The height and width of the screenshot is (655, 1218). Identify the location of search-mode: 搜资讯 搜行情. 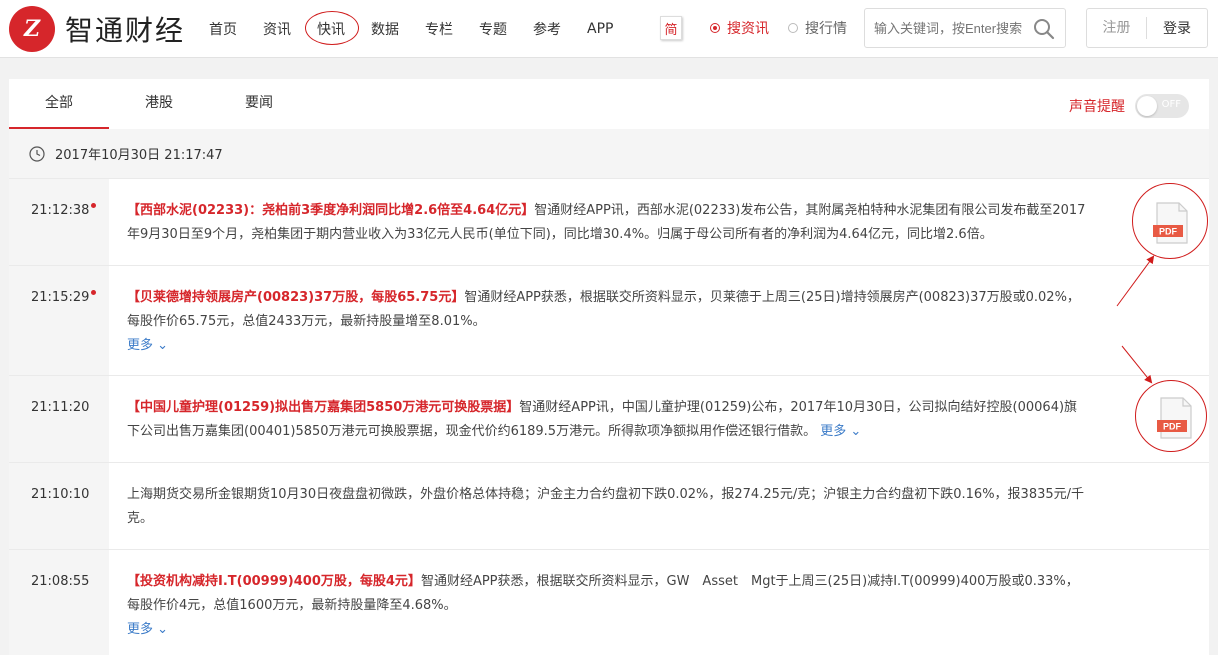
(788, 28).